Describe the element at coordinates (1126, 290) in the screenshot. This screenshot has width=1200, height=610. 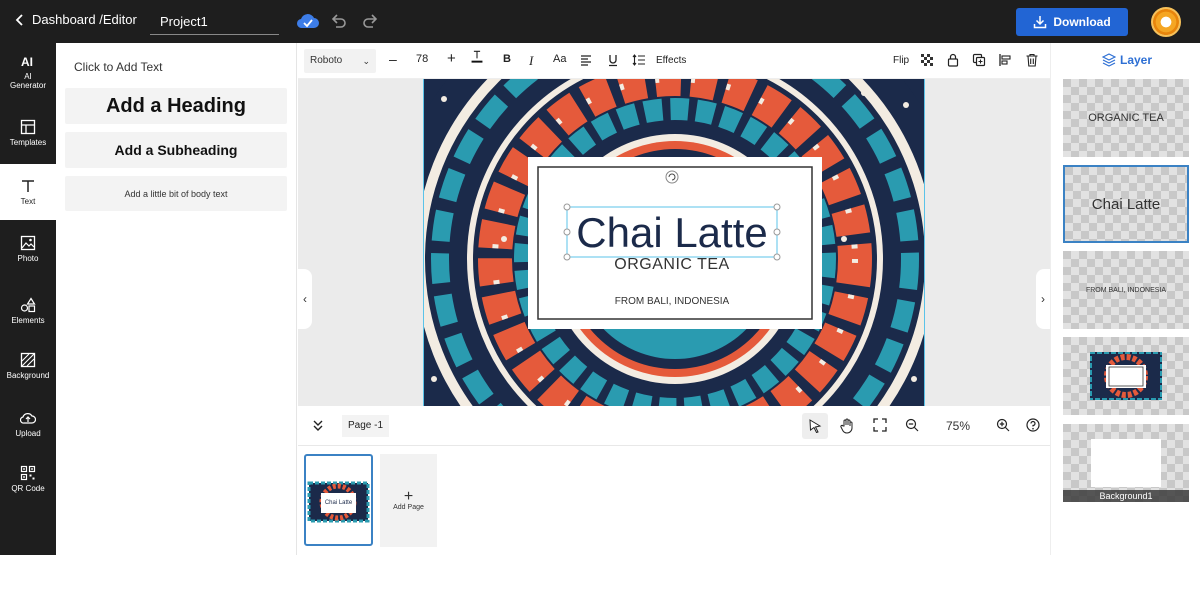
I see `layer-item: FROM BALI, INDONESIA` at that location.